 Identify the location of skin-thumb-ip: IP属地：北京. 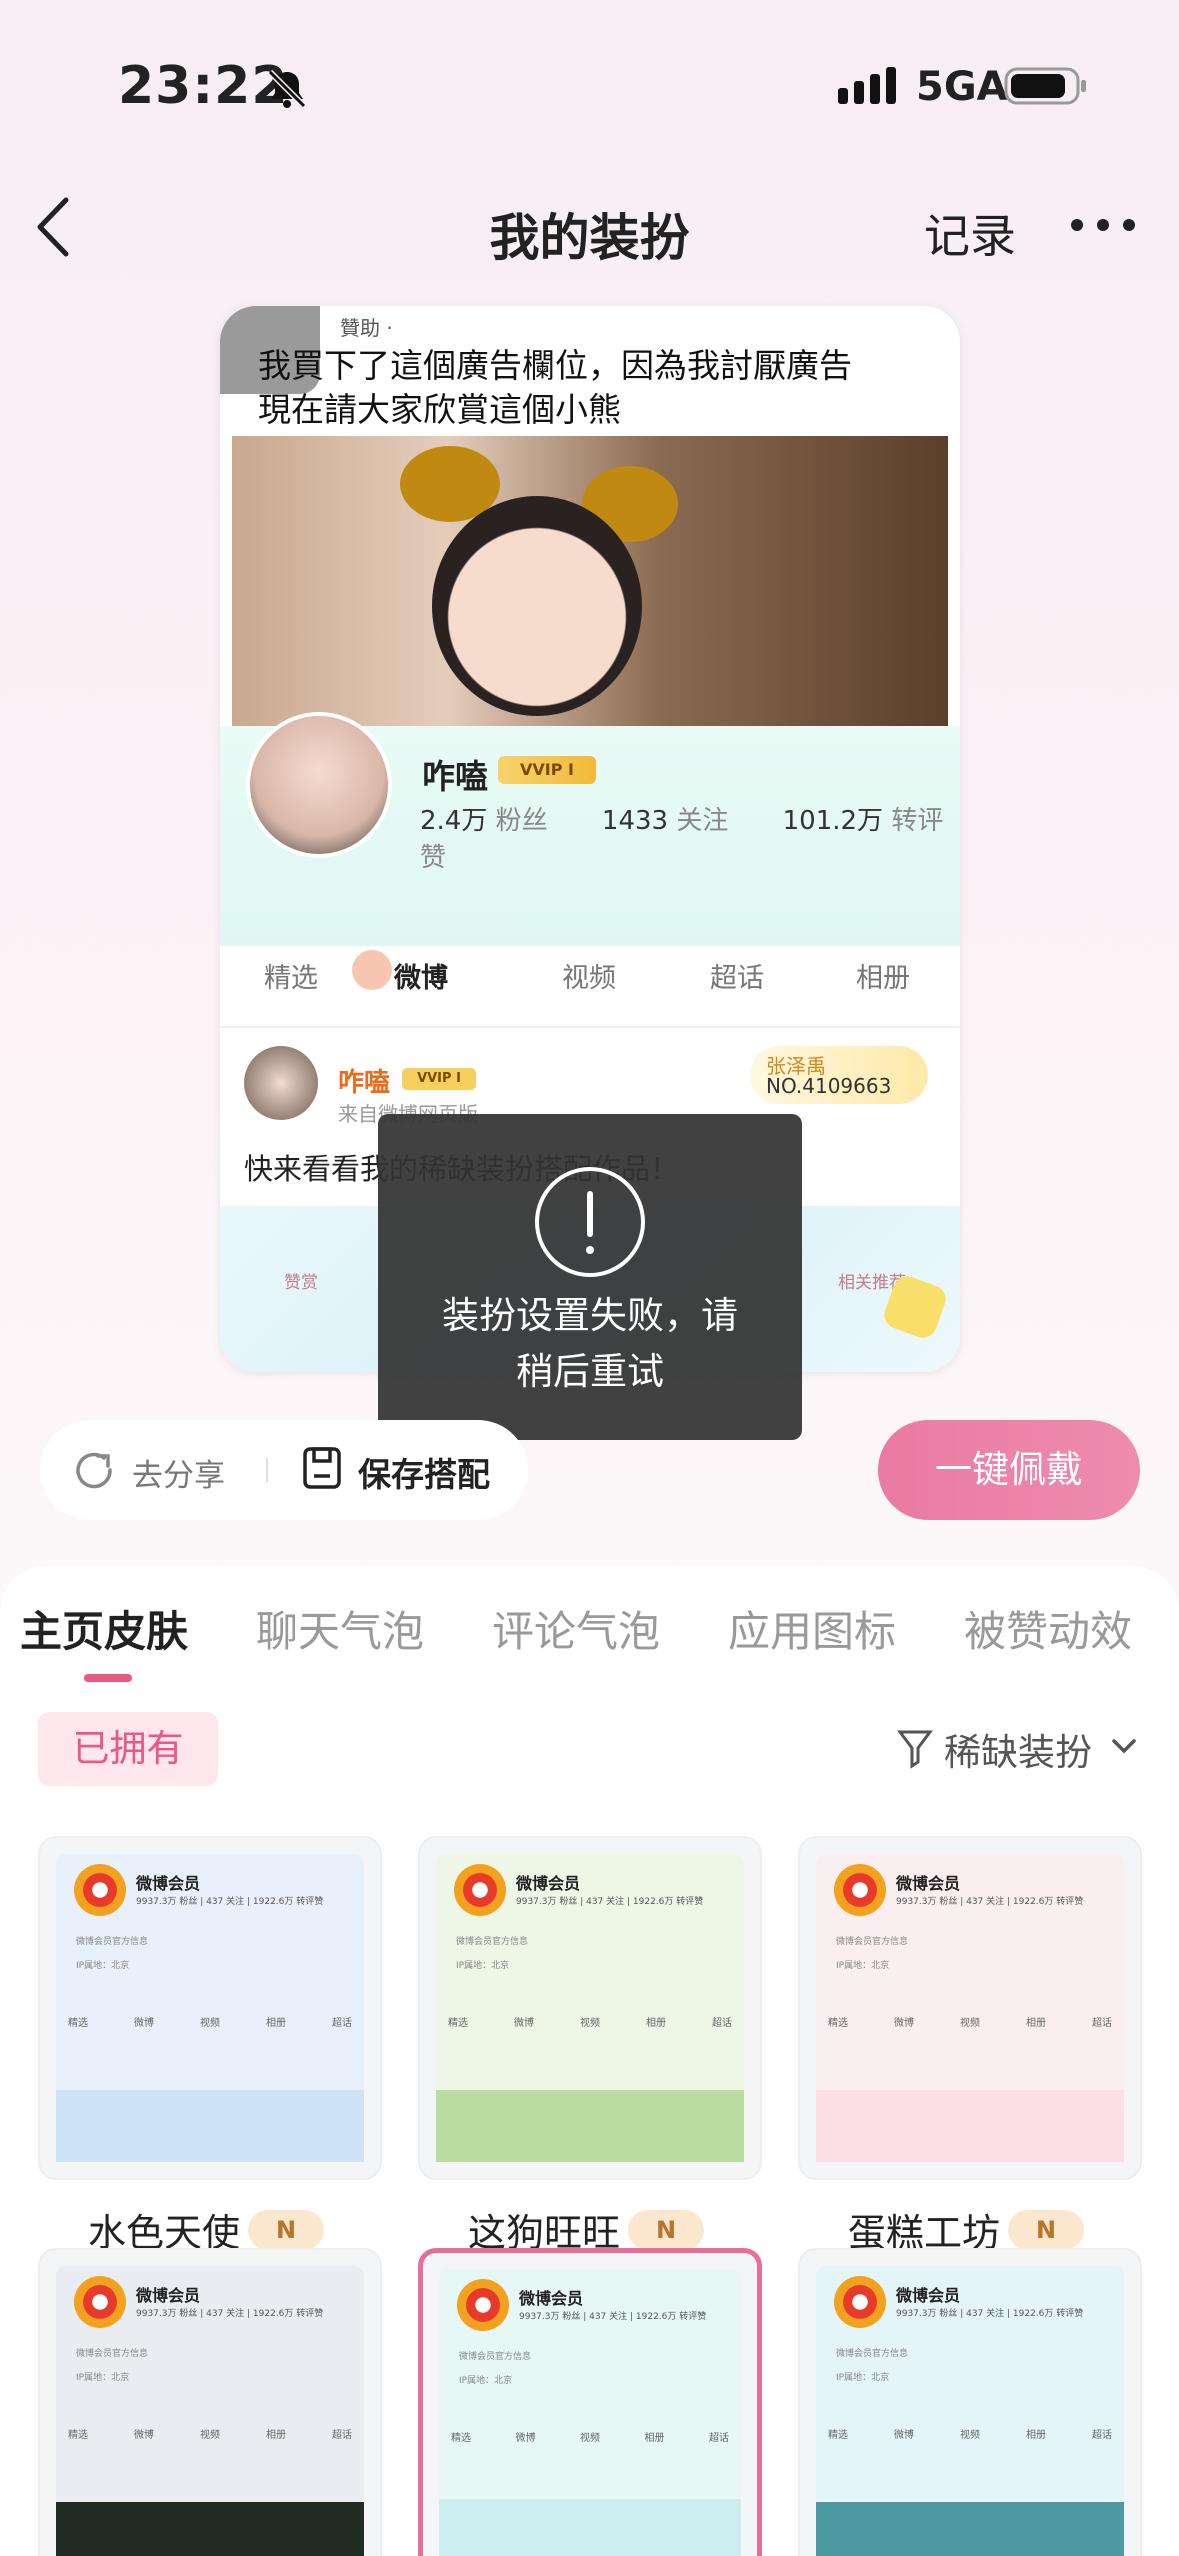
(863, 2378).